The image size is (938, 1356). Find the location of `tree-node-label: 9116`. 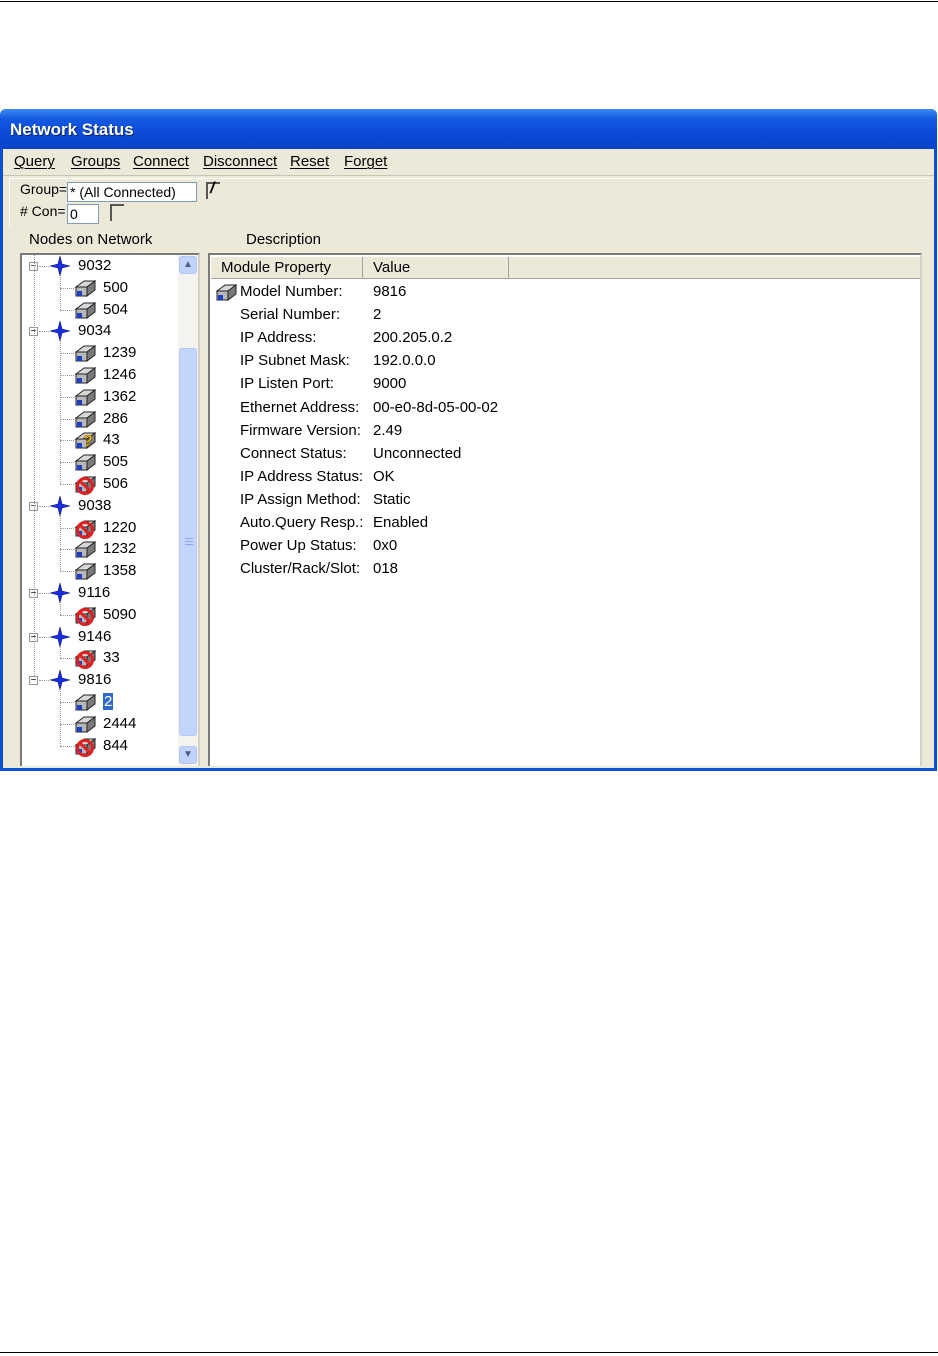

tree-node-label: 9116 is located at coordinates (94, 592).